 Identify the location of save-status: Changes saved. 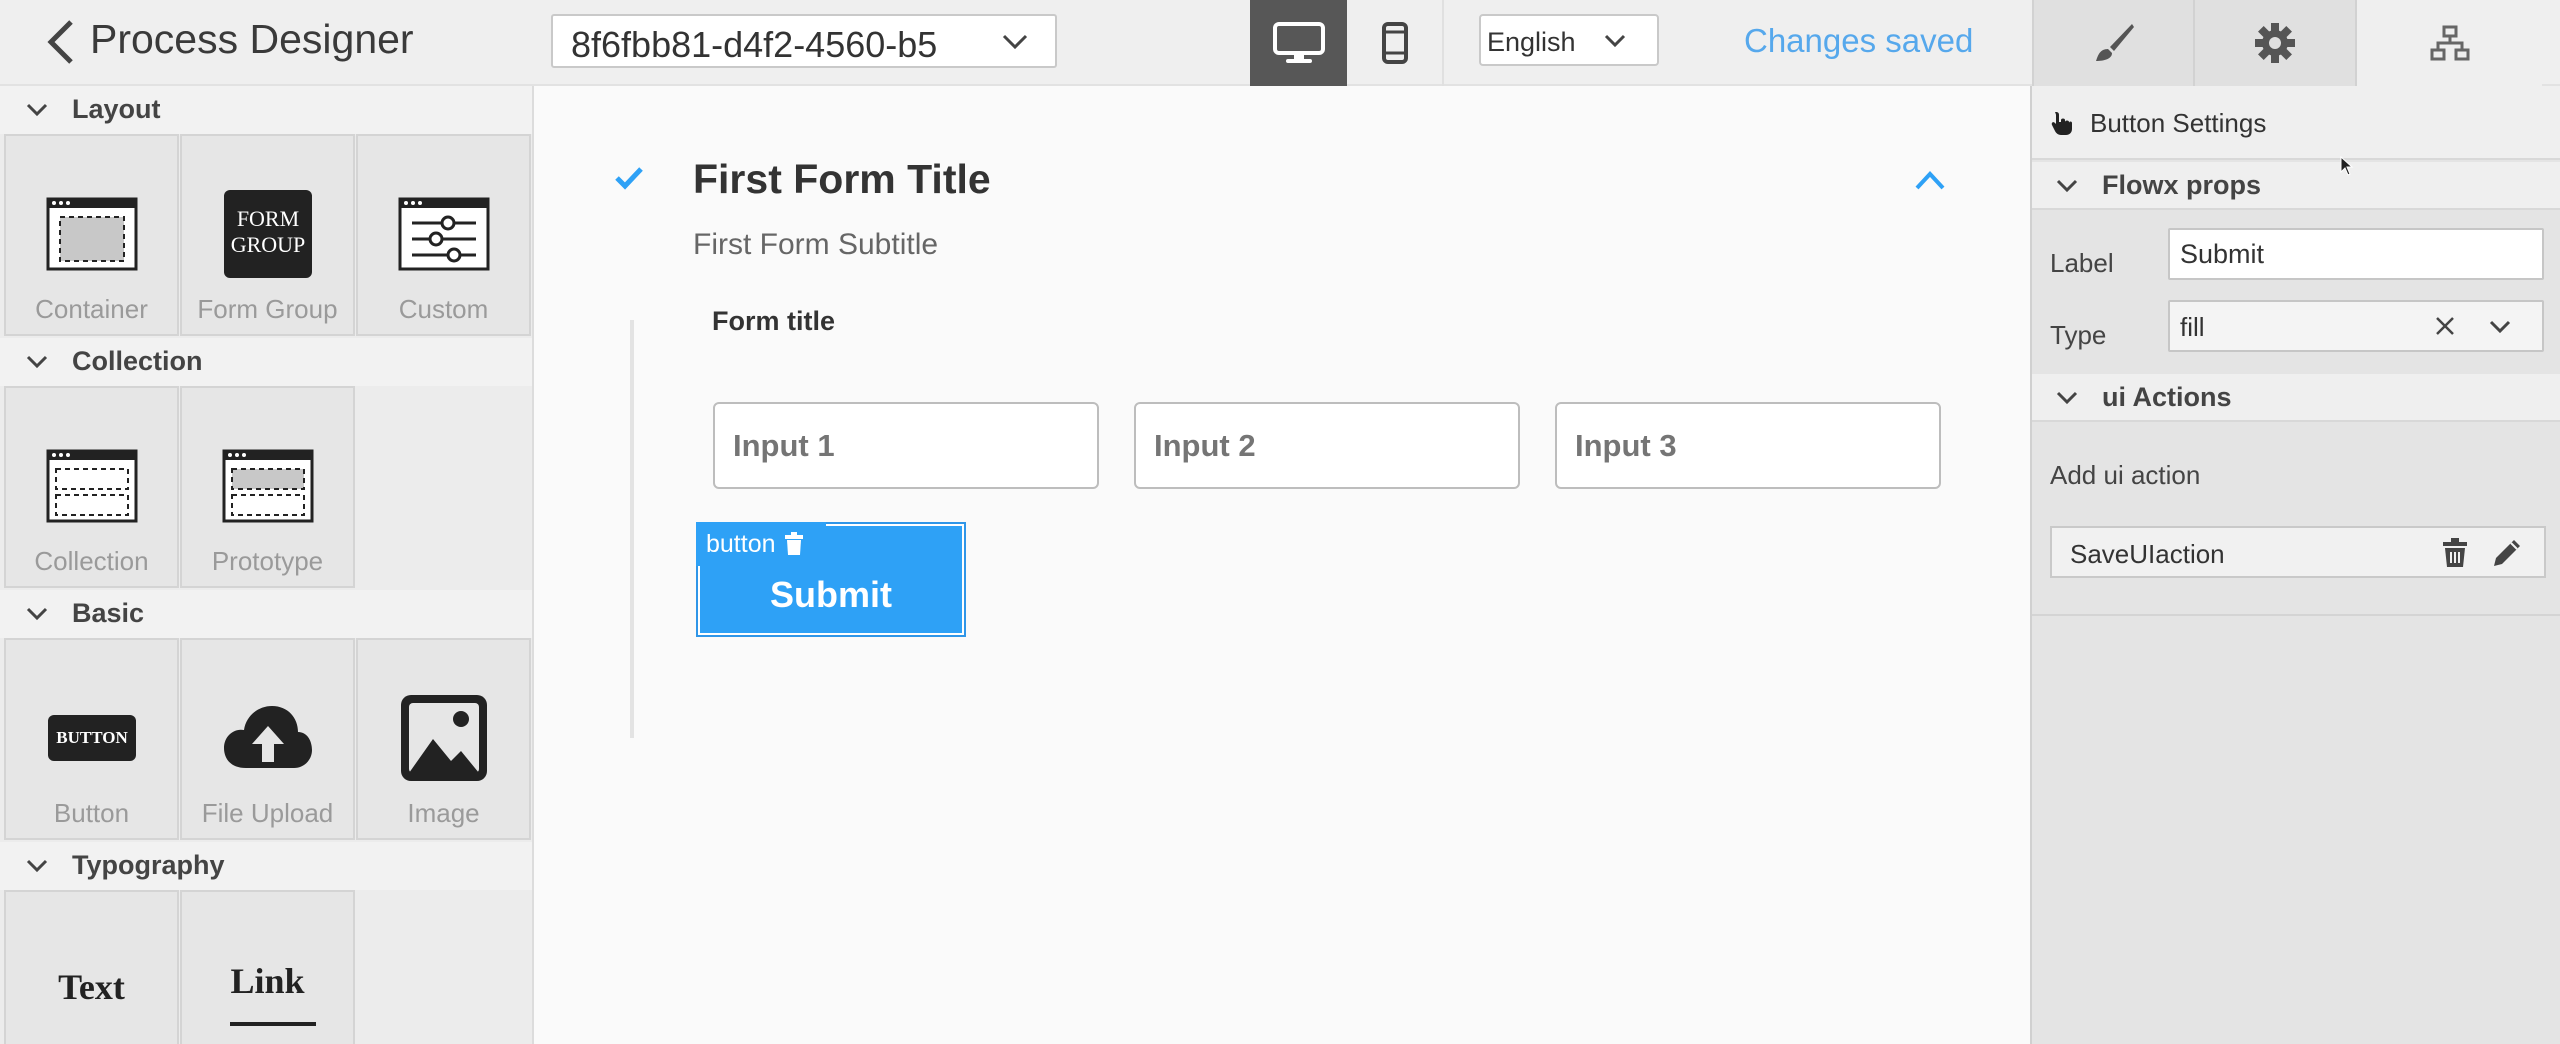
(1859, 40).